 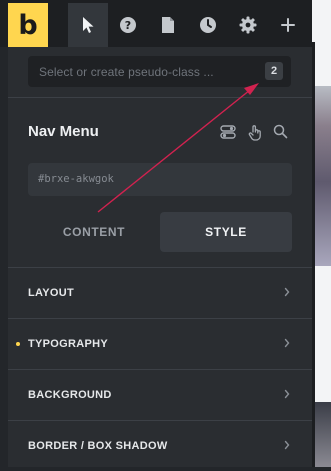 I want to click on section-label: TYPOGRAPHY, so click(x=68, y=344).